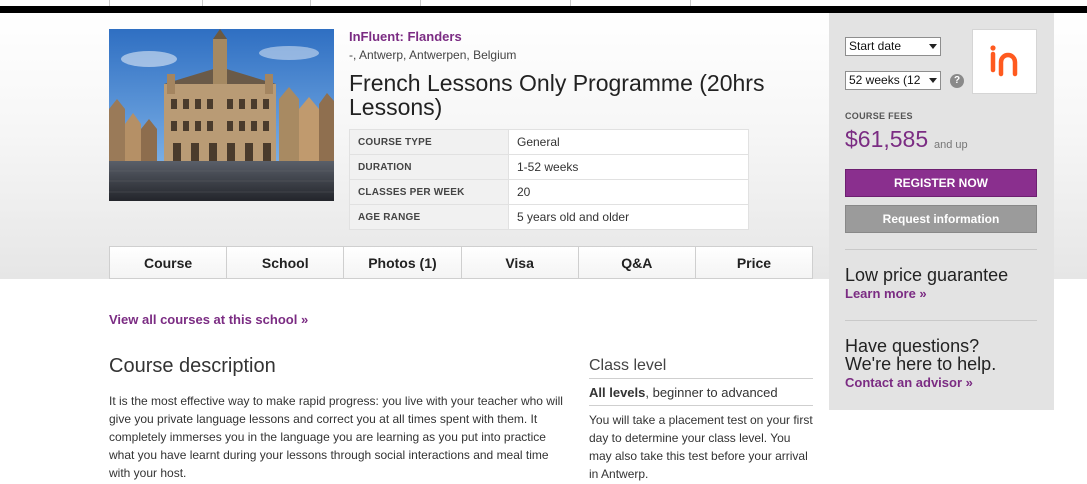 This screenshot has width=1087, height=484. What do you see at coordinates (637, 262) in the screenshot?
I see `tab-qa: Q&A` at bounding box center [637, 262].